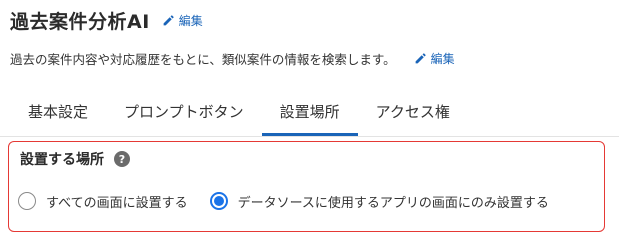 The width and height of the screenshot is (619, 250). I want to click on title-edit-link: 編集, so click(182, 20).